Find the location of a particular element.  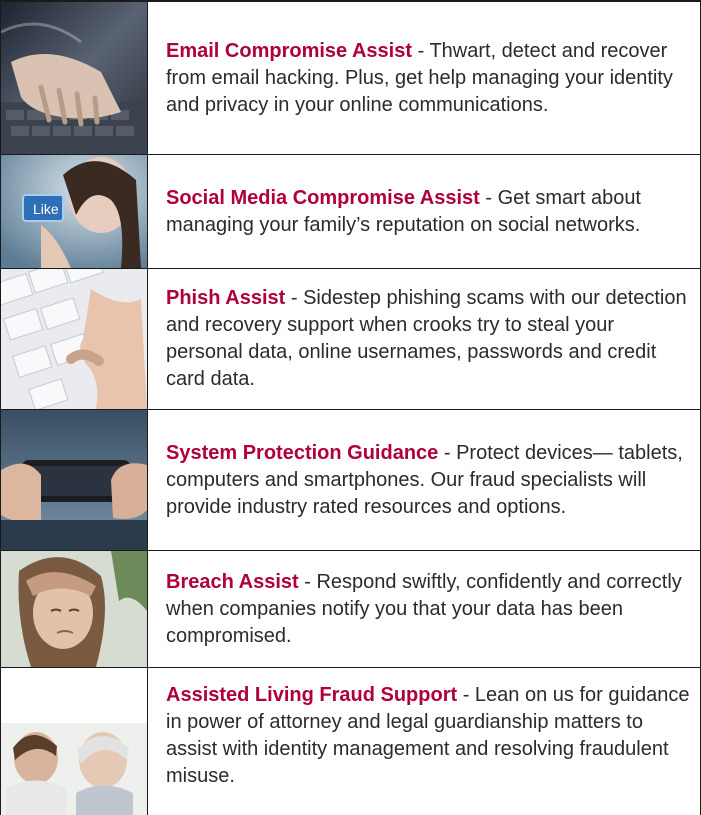

service-title: Phish Assist is located at coordinates (226, 298).